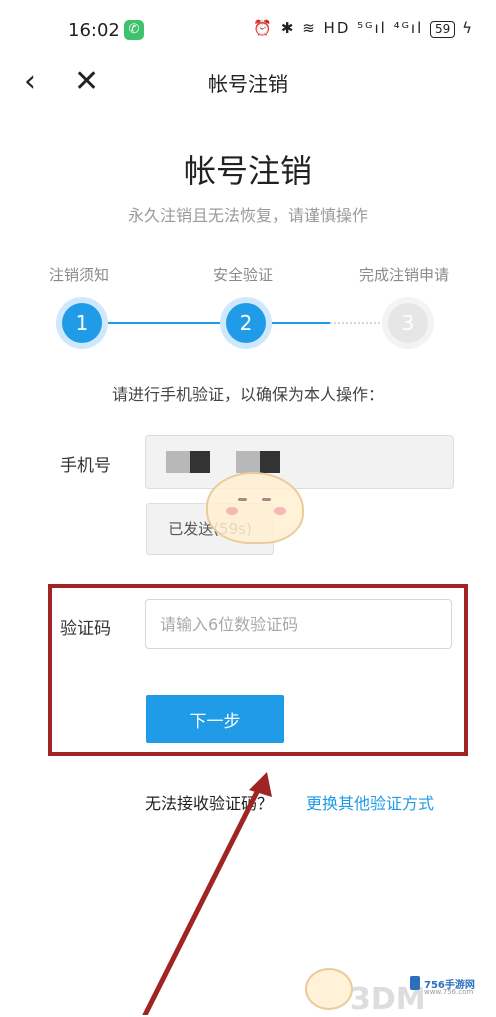 The height and width of the screenshot is (1017, 496). I want to click on watermark-logo-icon, so click(415, 983).